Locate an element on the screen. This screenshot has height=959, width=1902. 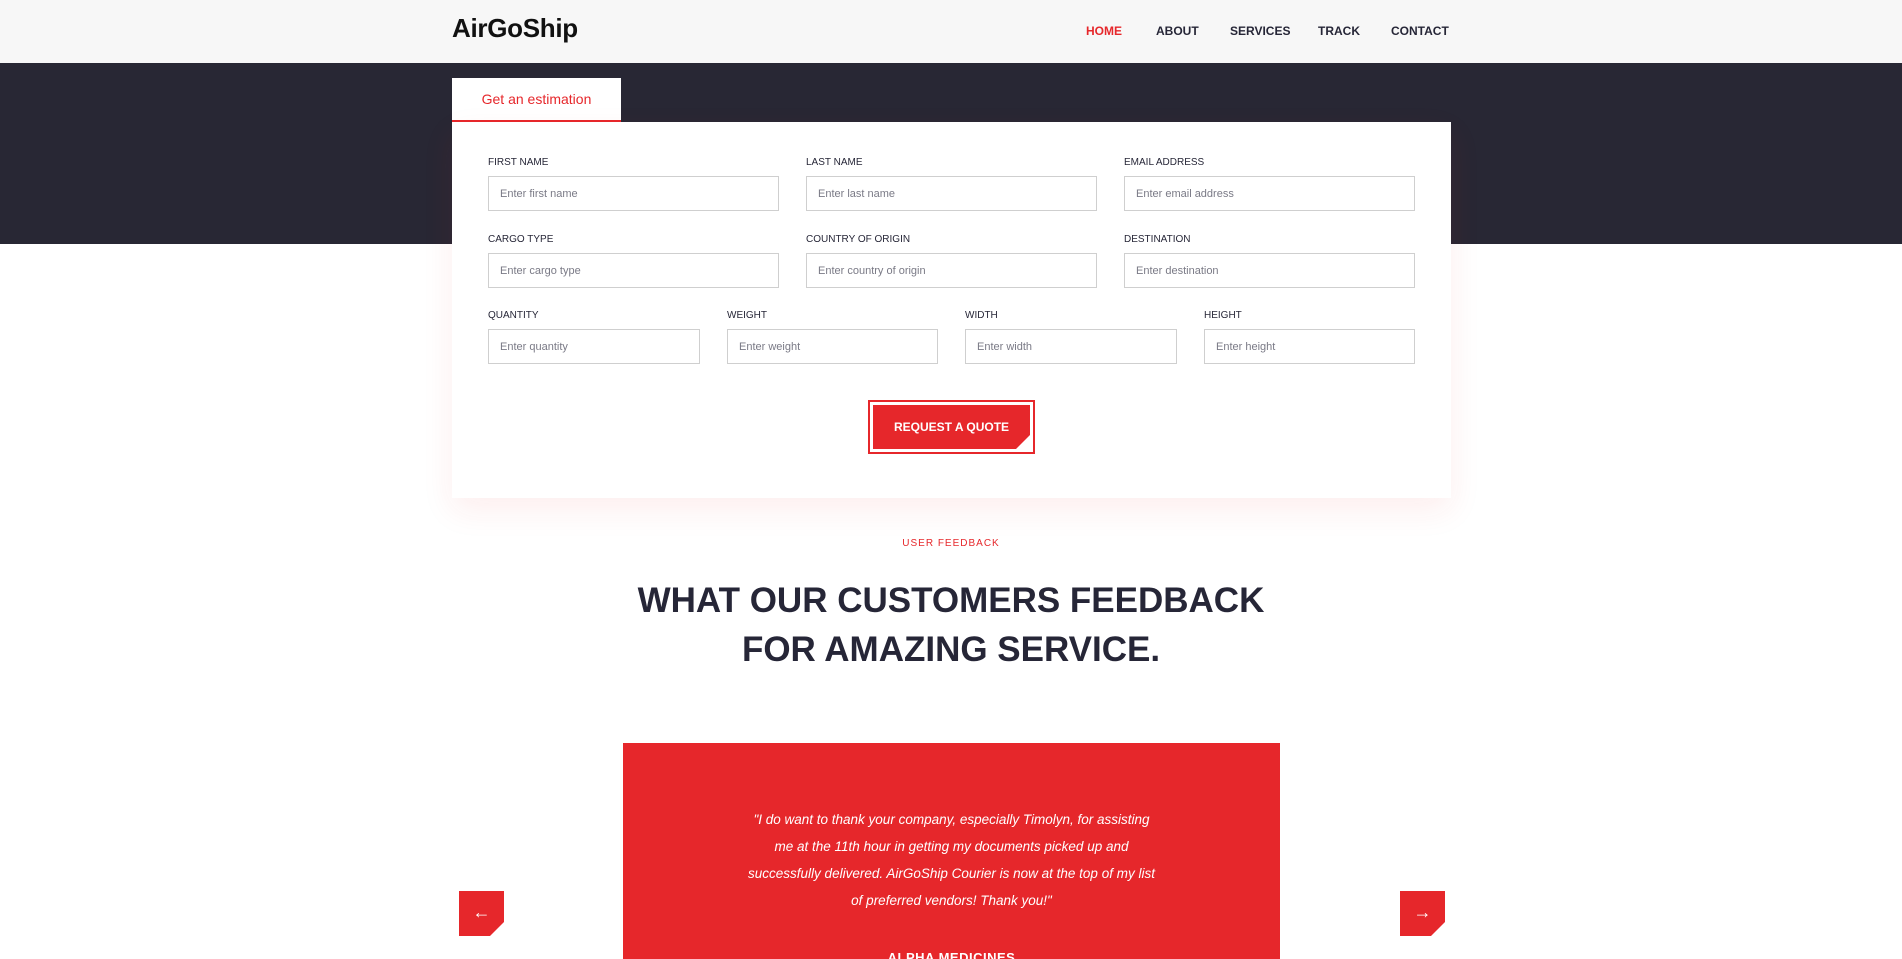
country-of-origin-field is located at coordinates (951, 270).